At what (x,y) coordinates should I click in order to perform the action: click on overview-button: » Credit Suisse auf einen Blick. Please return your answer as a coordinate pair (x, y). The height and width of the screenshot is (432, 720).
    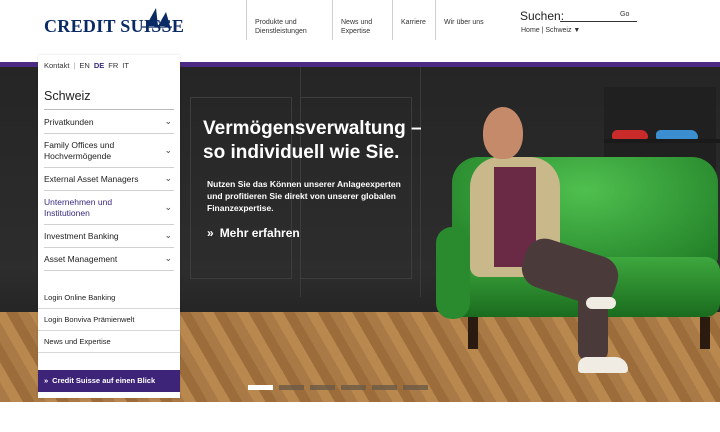
    Looking at the image, I should click on (109, 381).